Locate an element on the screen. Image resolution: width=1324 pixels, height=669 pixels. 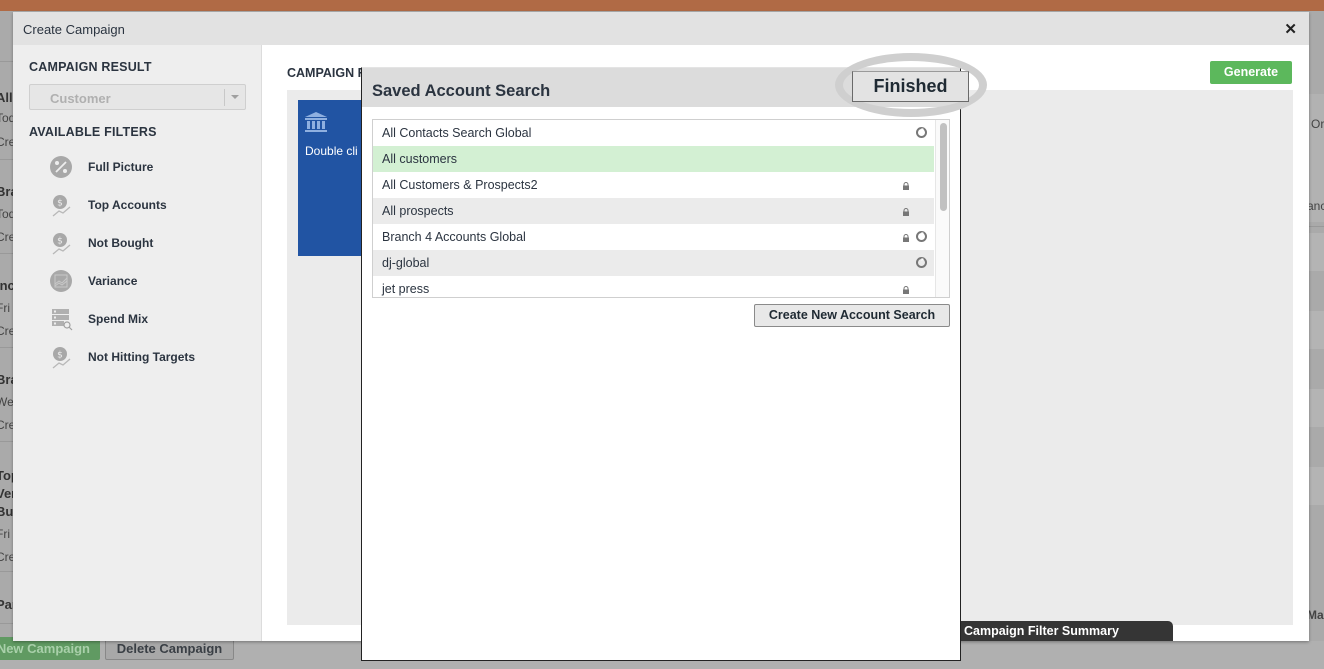
bg-right-text: Or is located at coordinates (1317, 124).